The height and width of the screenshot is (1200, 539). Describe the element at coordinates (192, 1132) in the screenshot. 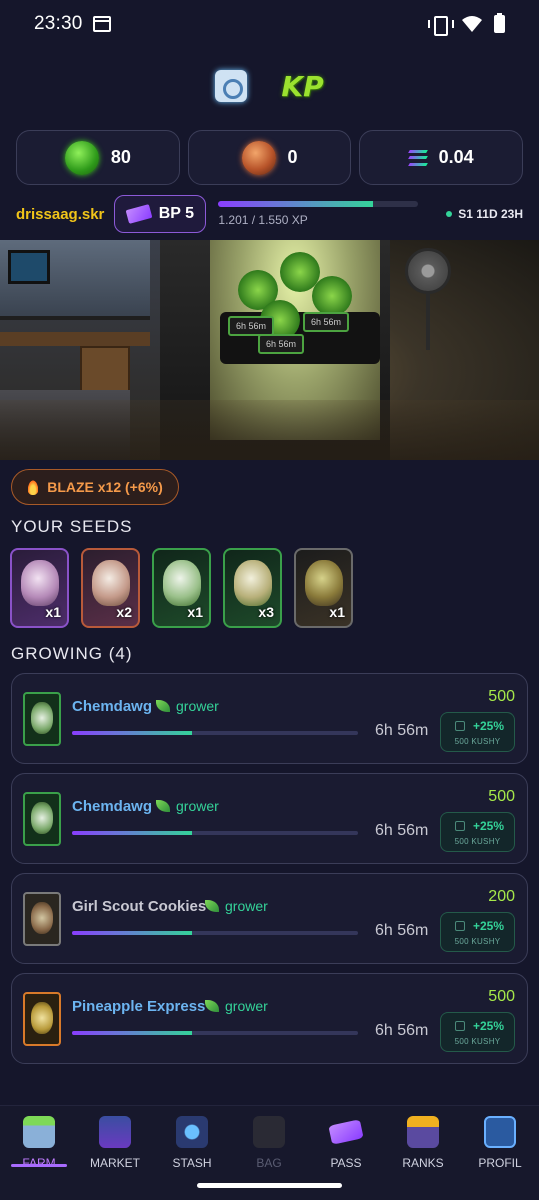

I see `stash-icon` at that location.